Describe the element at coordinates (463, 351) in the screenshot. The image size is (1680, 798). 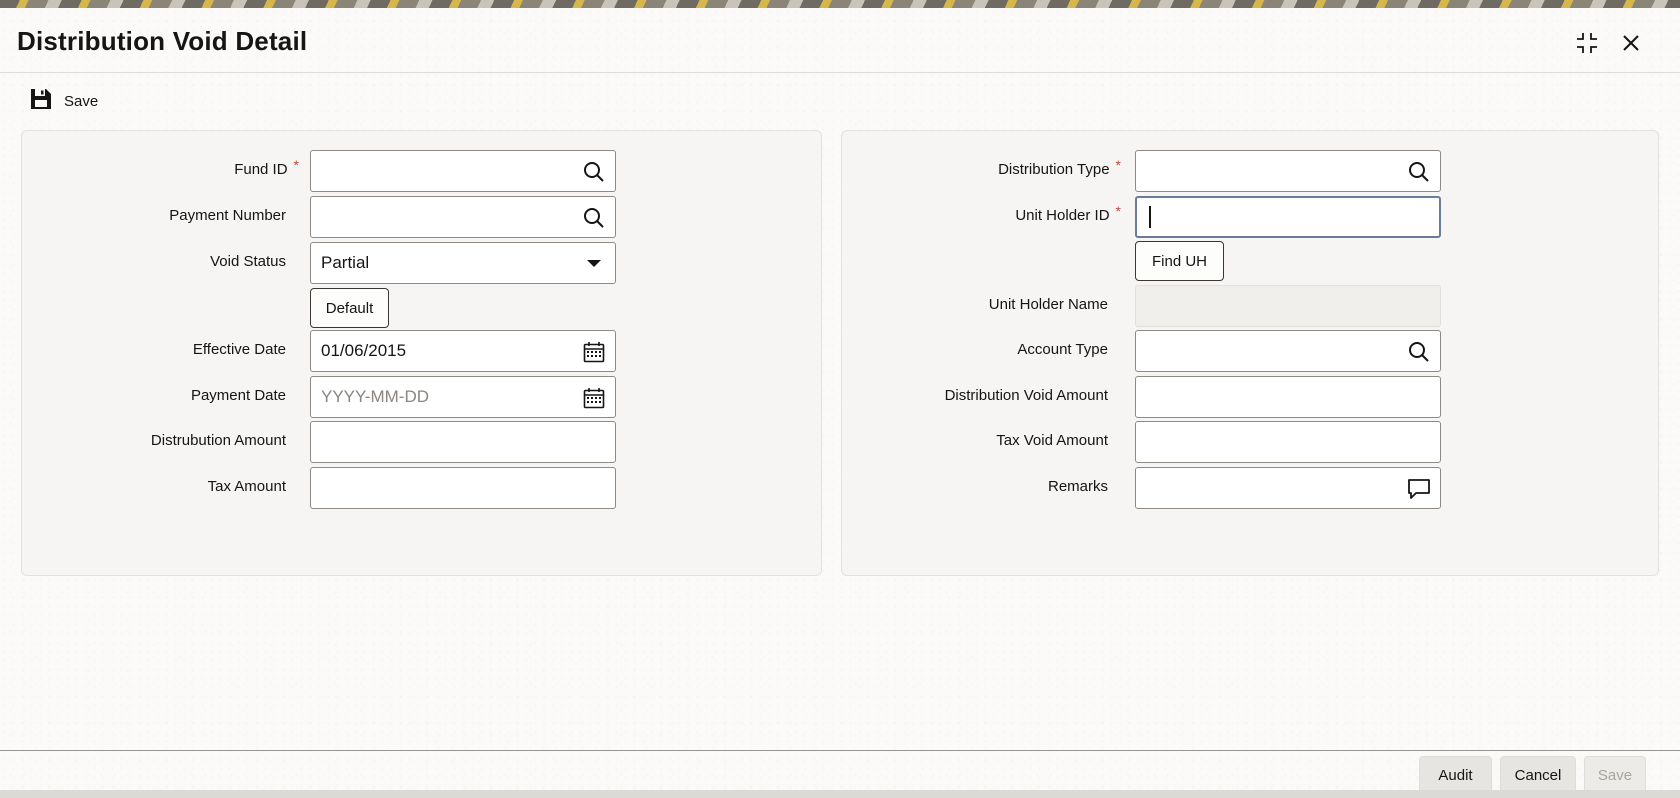
I see `effective-date-field: 01/06/2015` at that location.